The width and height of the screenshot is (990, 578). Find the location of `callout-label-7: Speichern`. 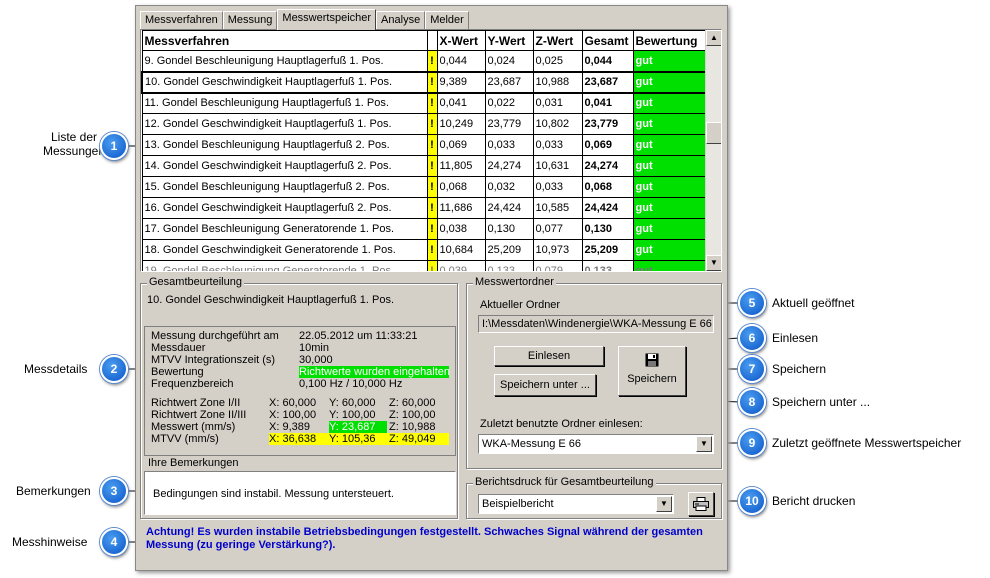

callout-label-7: Speichern is located at coordinates (799, 369).